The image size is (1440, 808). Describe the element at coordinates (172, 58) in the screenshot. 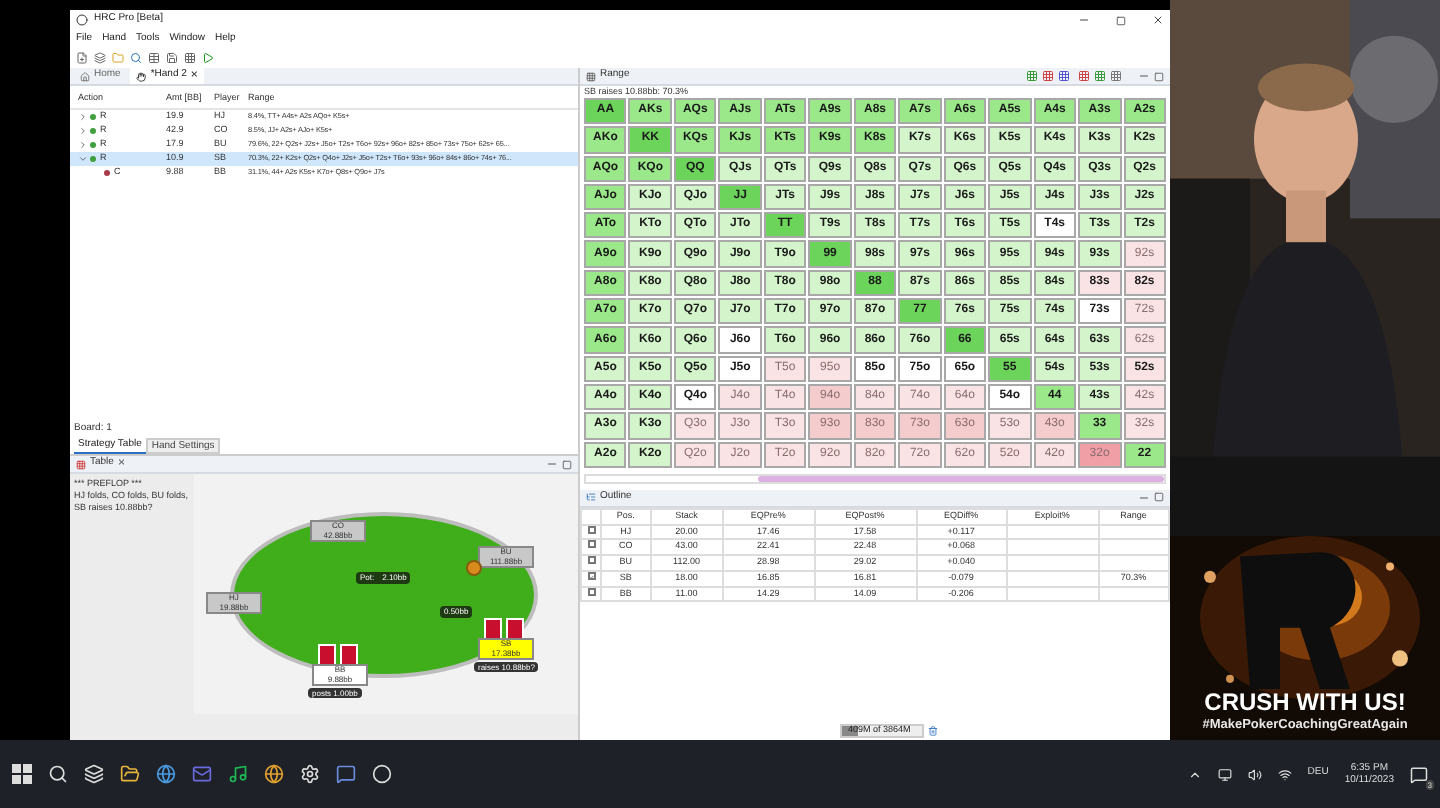

I see `save-icon` at that location.